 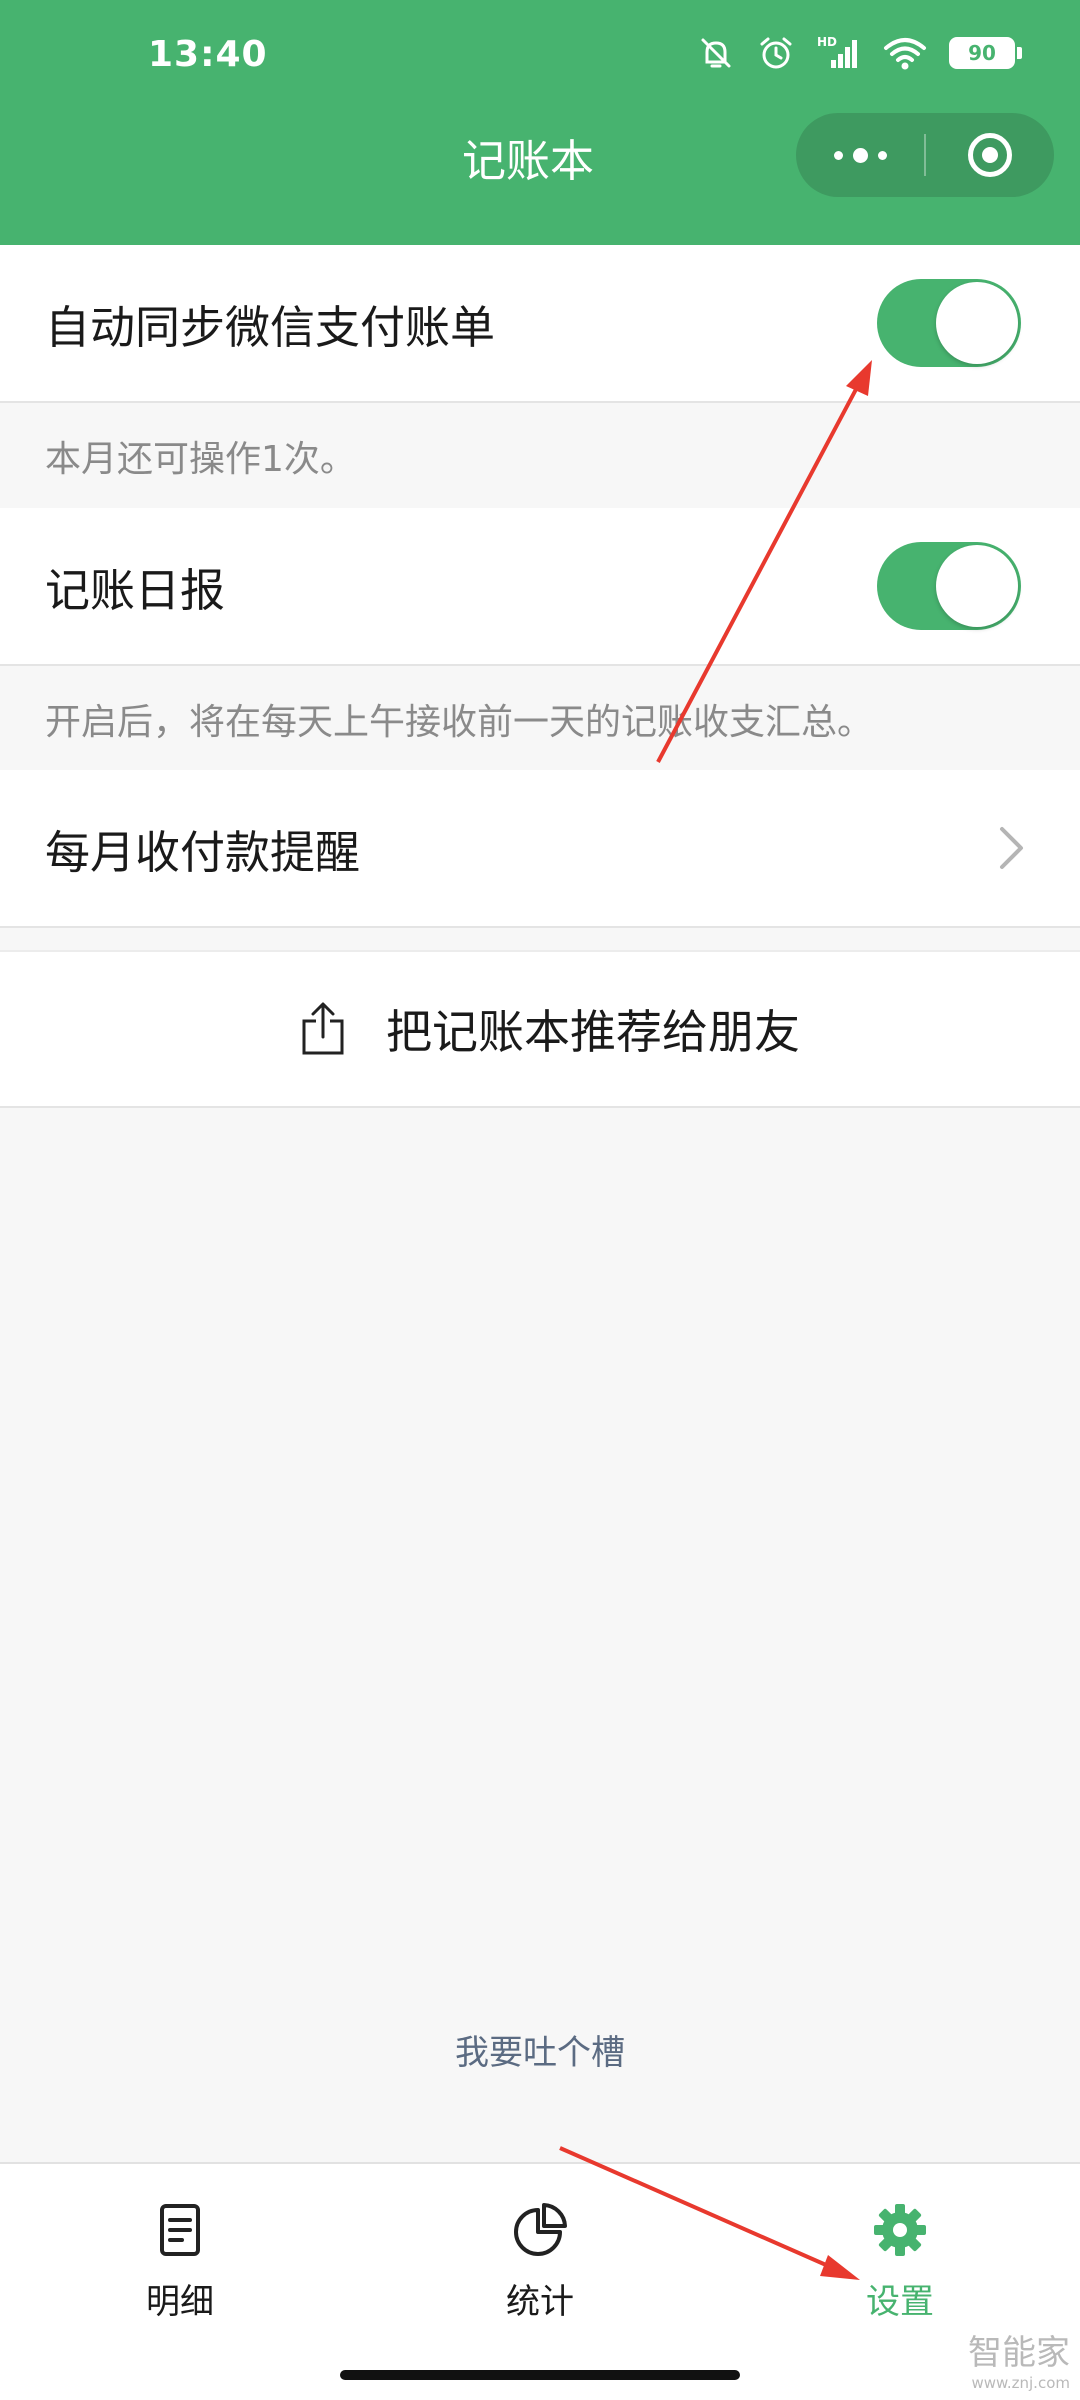 I want to click on alarm-icon, so click(x=776, y=53).